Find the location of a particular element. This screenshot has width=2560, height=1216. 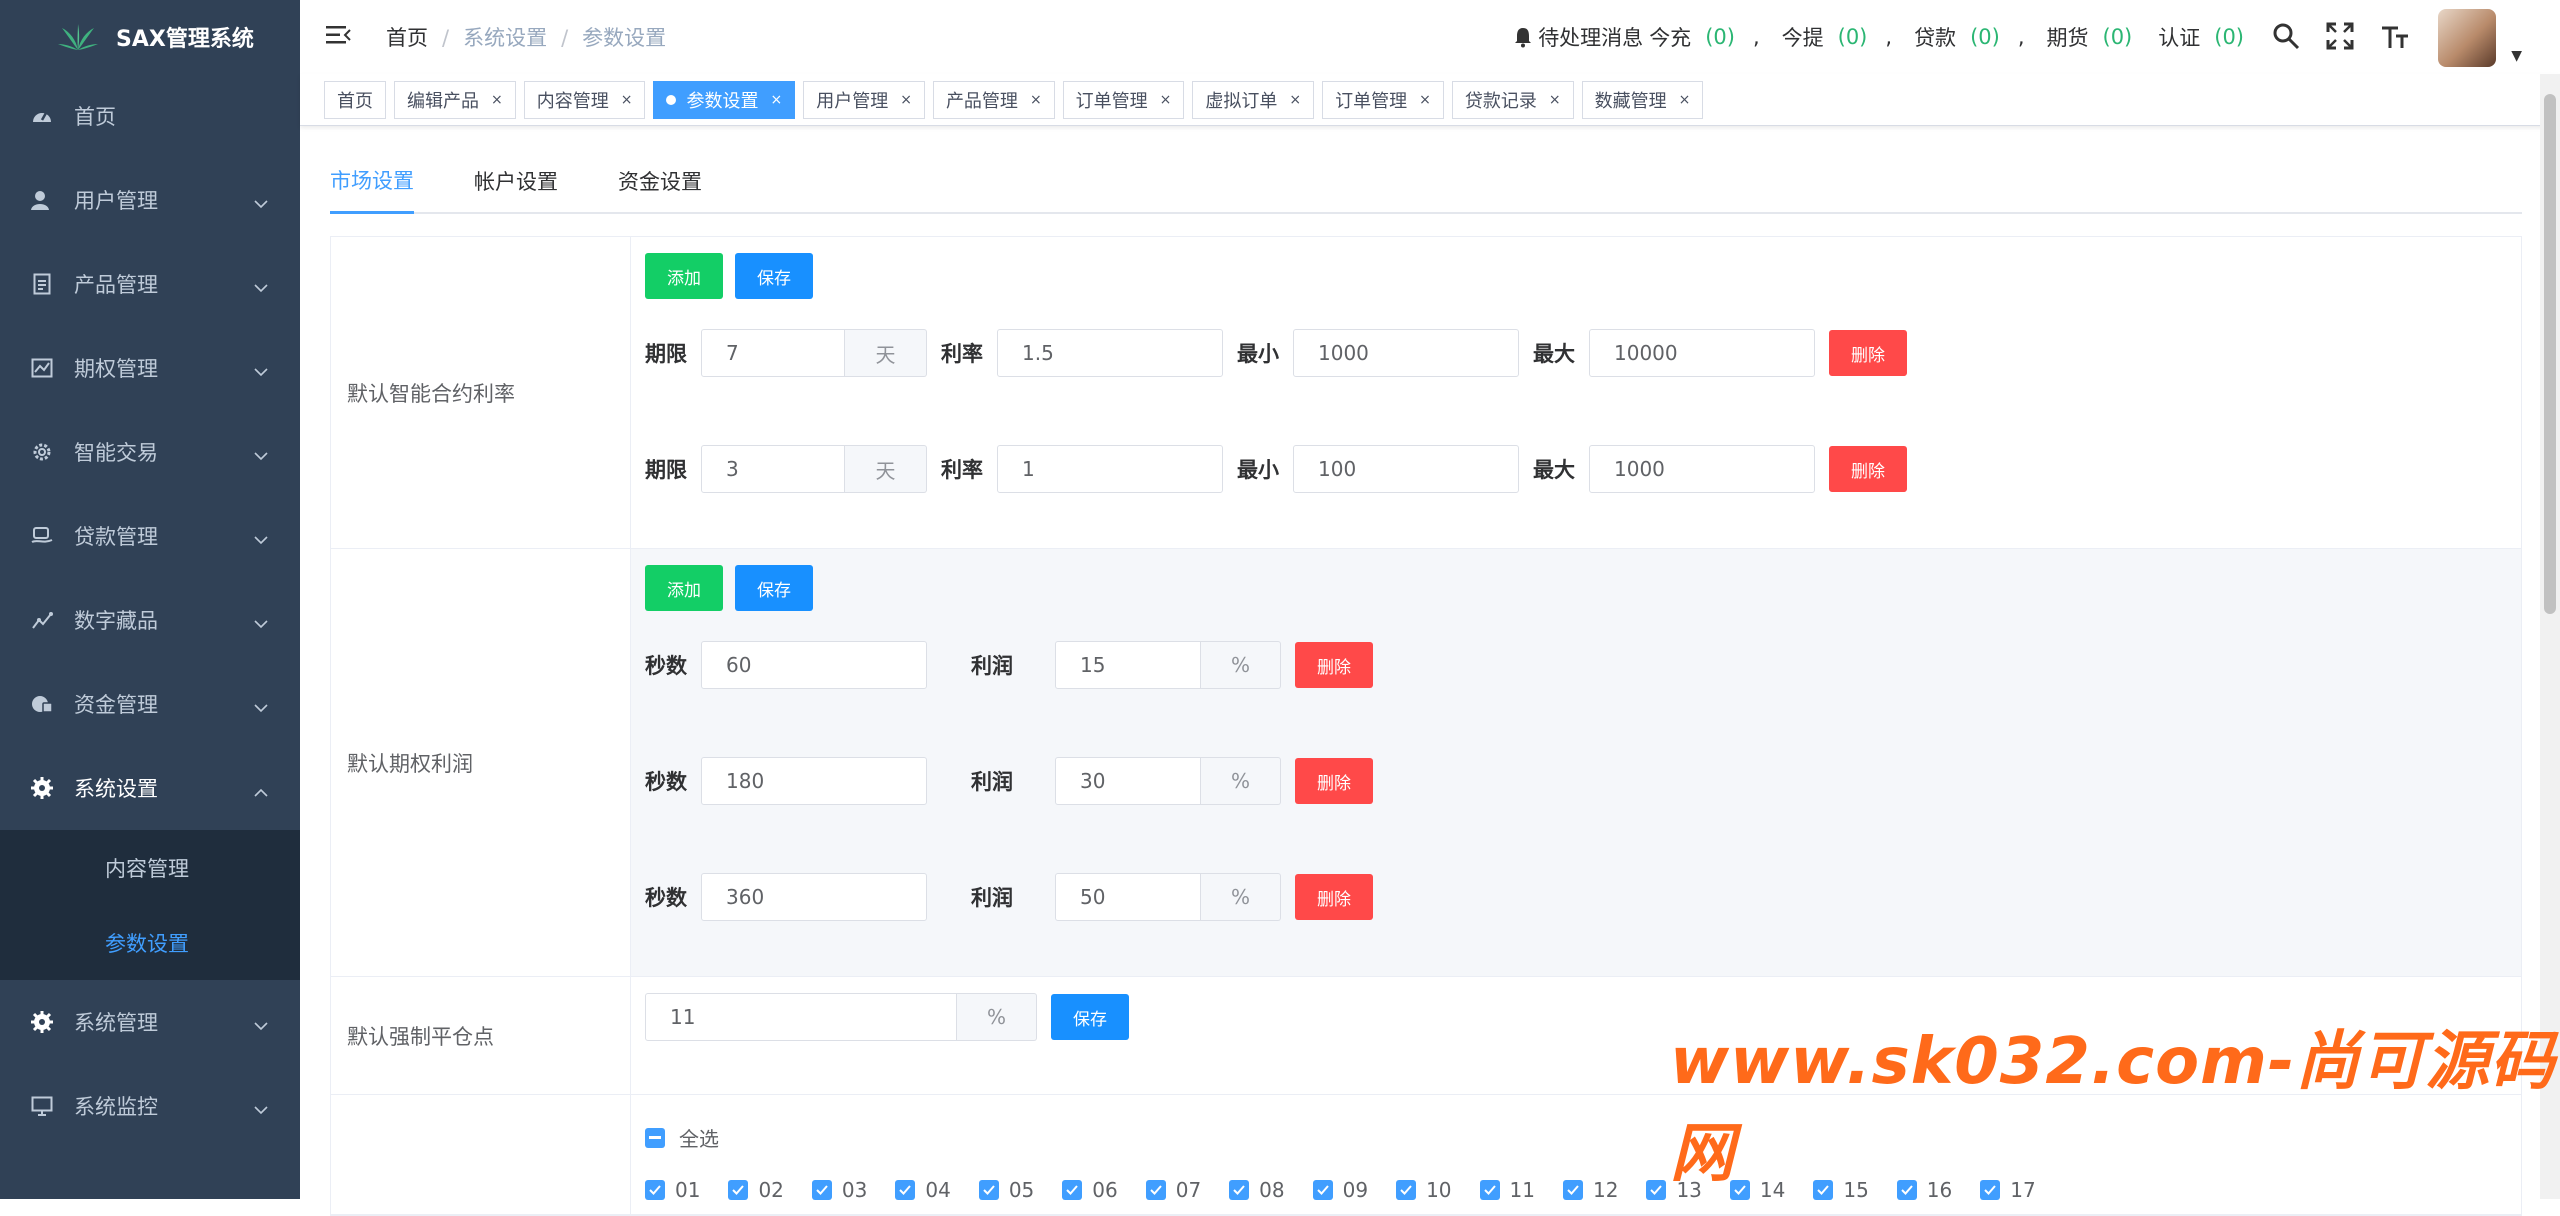

fullscreen-icon is located at coordinates (2340, 36).